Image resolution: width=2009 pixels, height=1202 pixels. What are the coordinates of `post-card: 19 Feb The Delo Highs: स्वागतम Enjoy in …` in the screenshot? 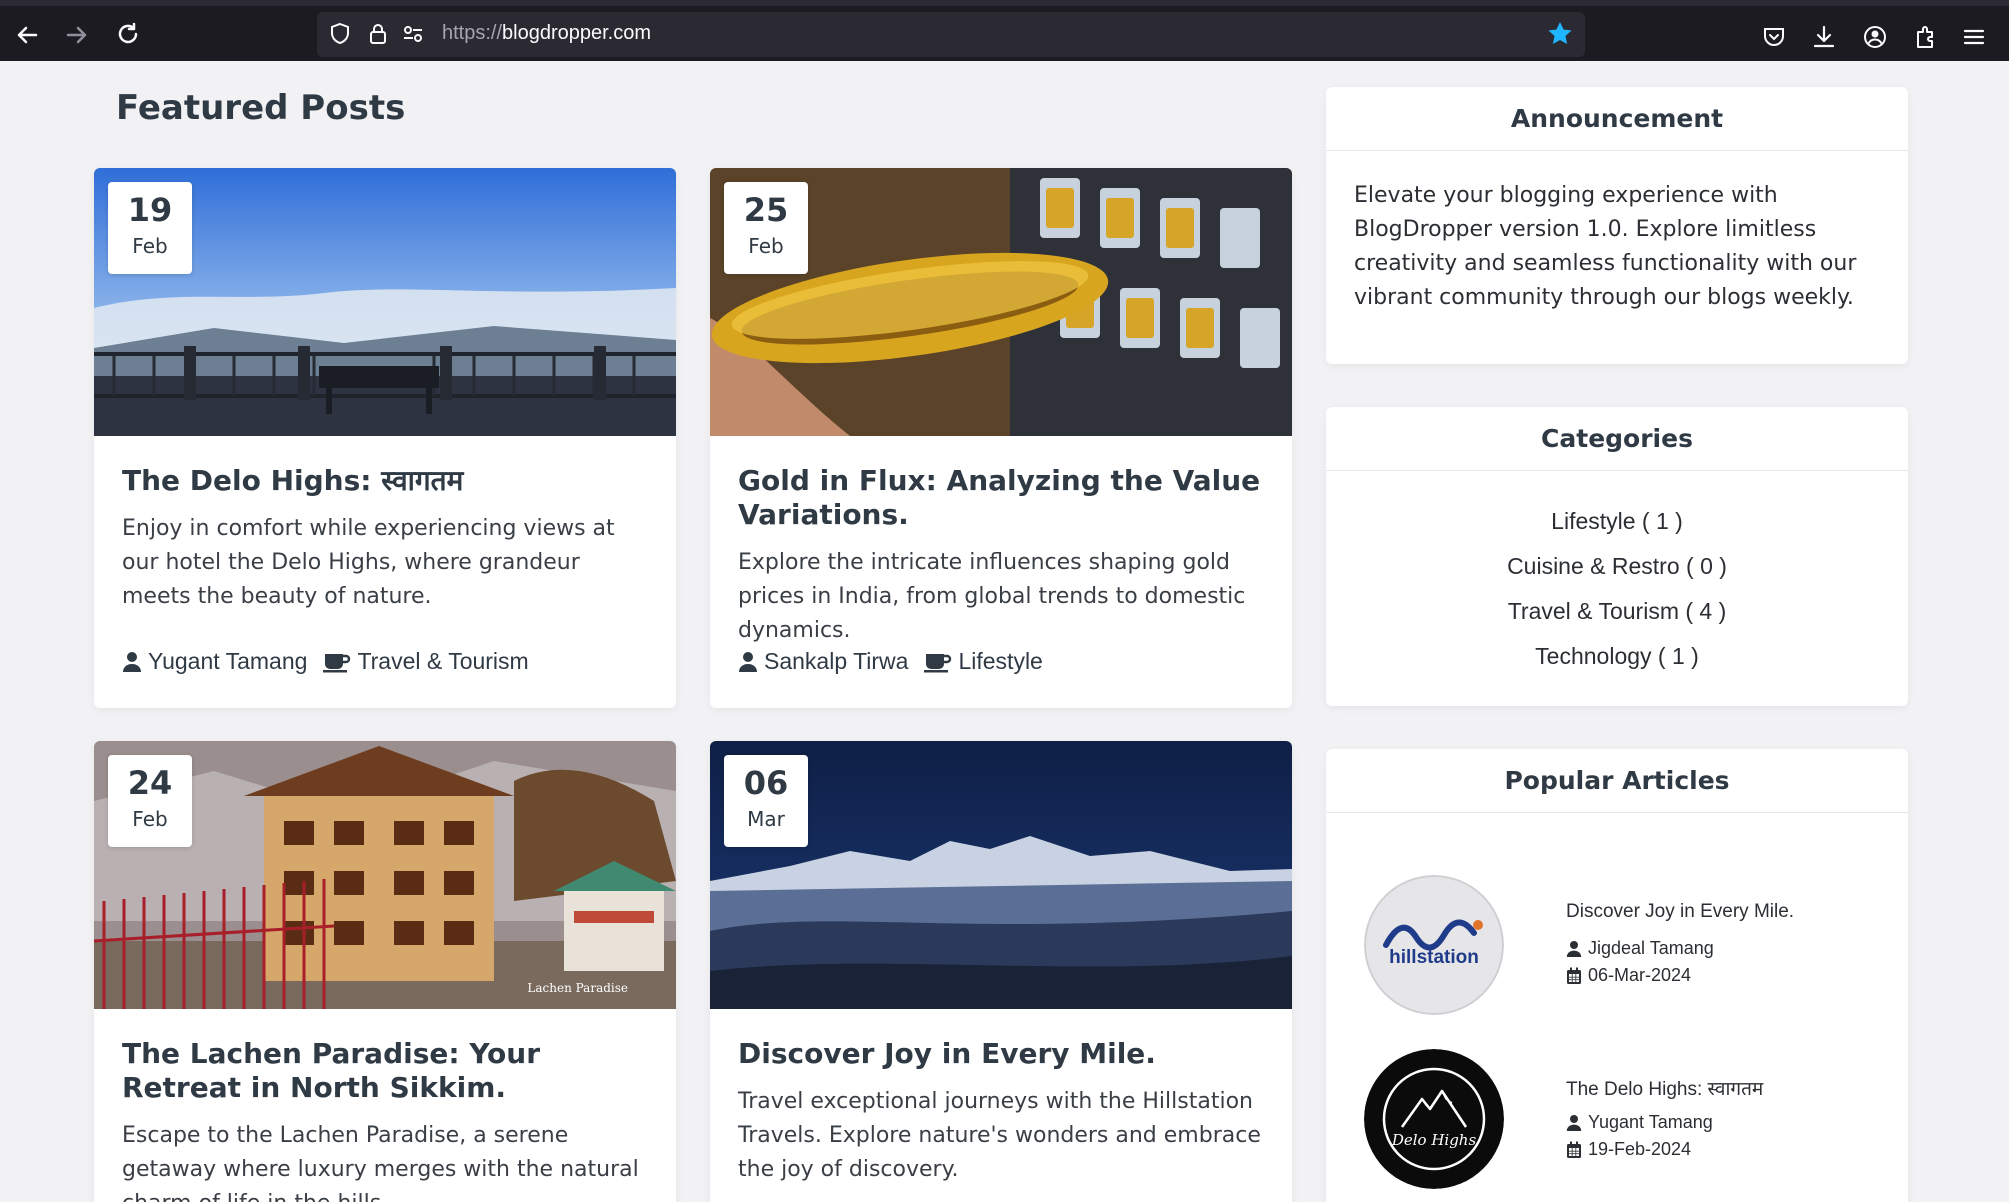 It's located at (385, 438).